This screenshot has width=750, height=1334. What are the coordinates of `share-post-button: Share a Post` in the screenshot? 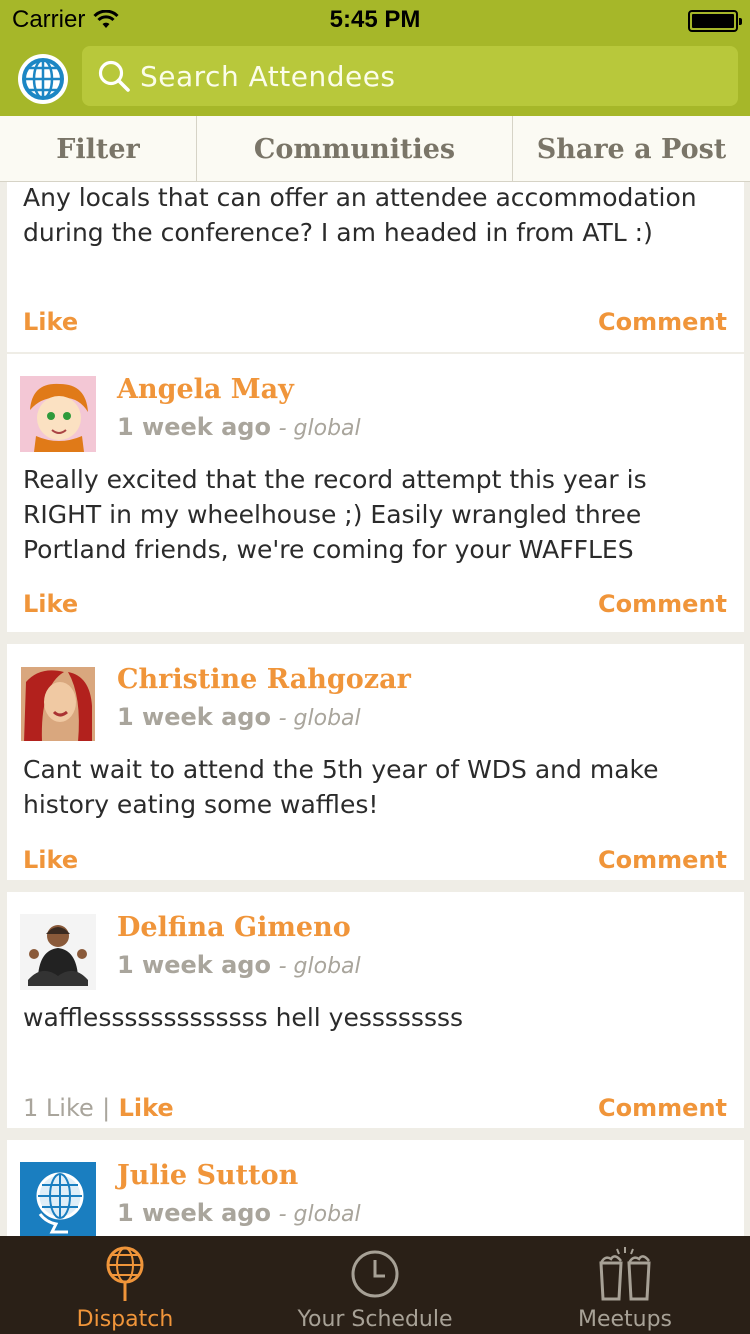 It's located at (631, 149).